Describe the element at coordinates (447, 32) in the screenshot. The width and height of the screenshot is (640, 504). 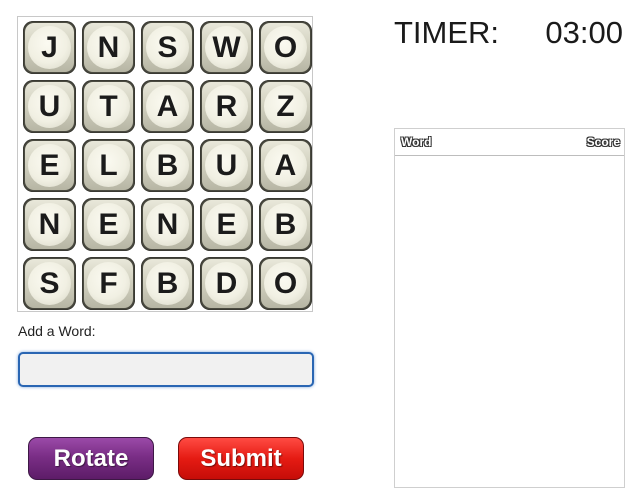
I see `timer-label: TIMER:` at that location.